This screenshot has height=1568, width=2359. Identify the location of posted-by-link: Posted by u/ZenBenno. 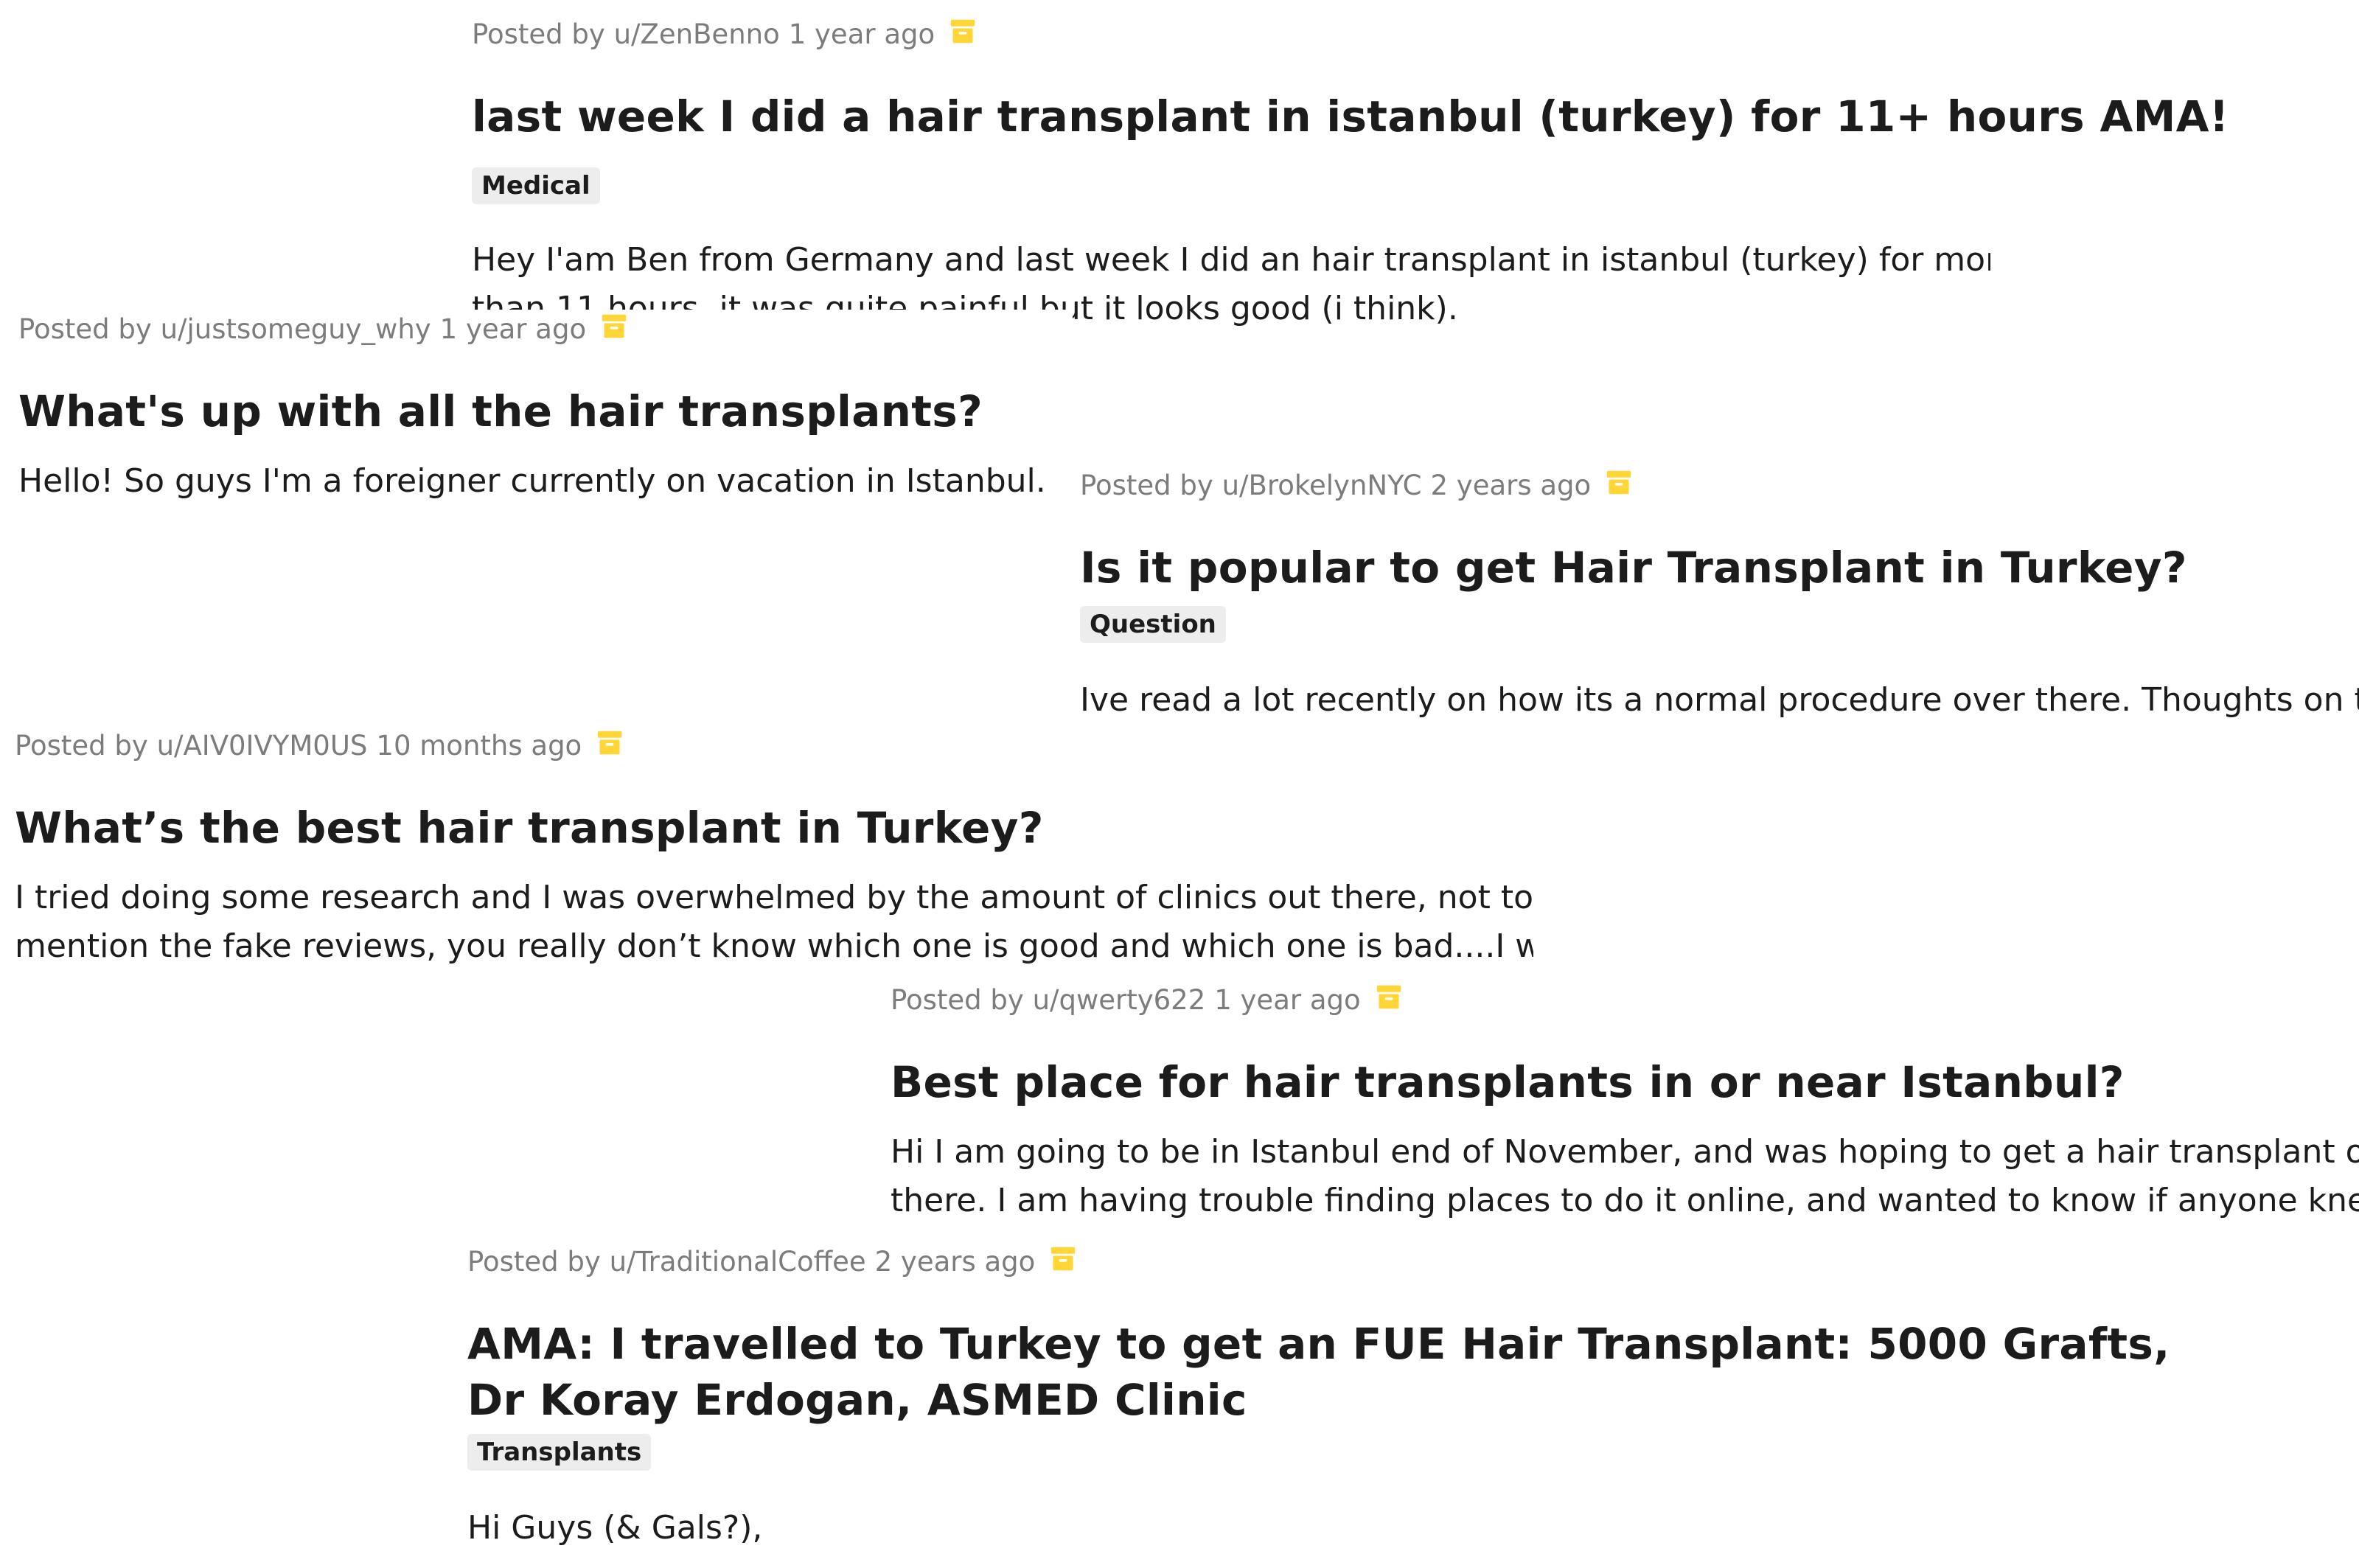
(626, 34).